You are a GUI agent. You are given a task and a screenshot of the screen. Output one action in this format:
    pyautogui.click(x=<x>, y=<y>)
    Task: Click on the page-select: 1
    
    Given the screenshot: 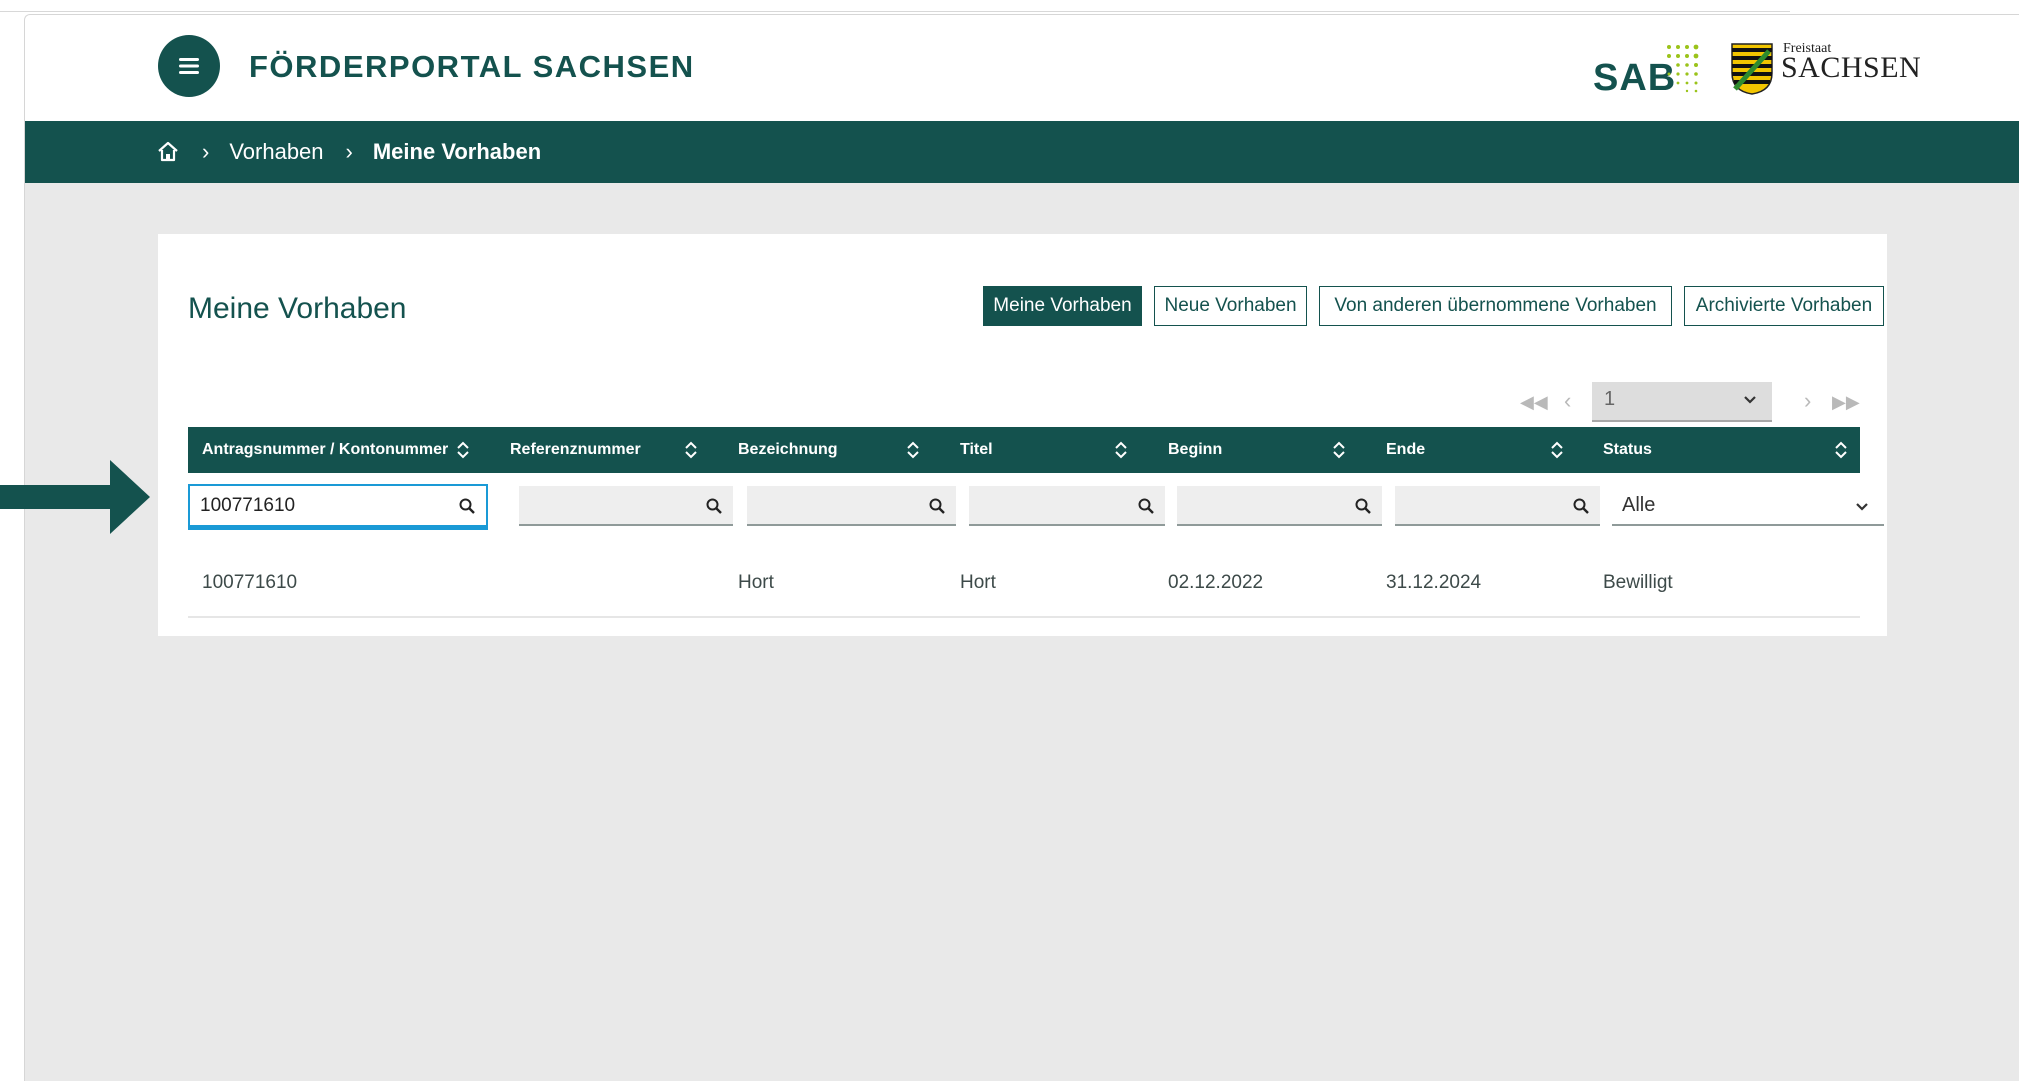 What is the action you would take?
    pyautogui.click(x=1682, y=402)
    